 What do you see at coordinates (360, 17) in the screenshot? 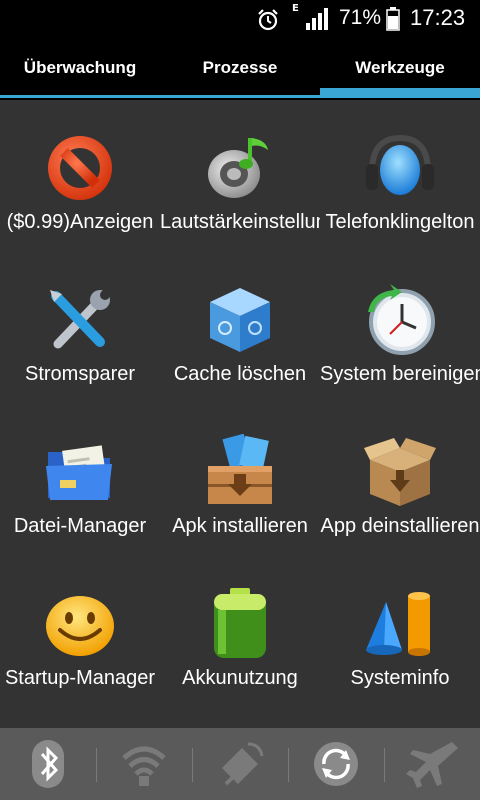
I see `battery-percent: 71%` at bounding box center [360, 17].